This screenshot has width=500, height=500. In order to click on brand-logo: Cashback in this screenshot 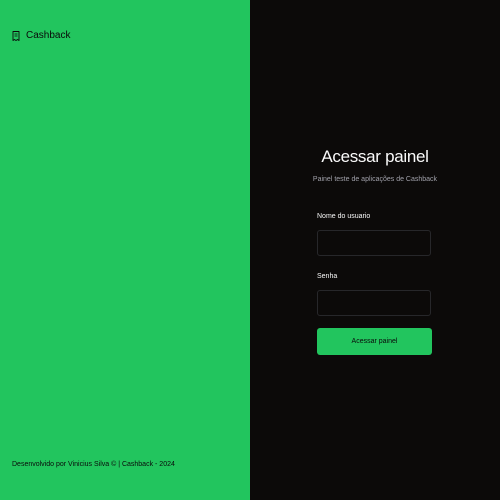, I will do `click(41, 35)`.